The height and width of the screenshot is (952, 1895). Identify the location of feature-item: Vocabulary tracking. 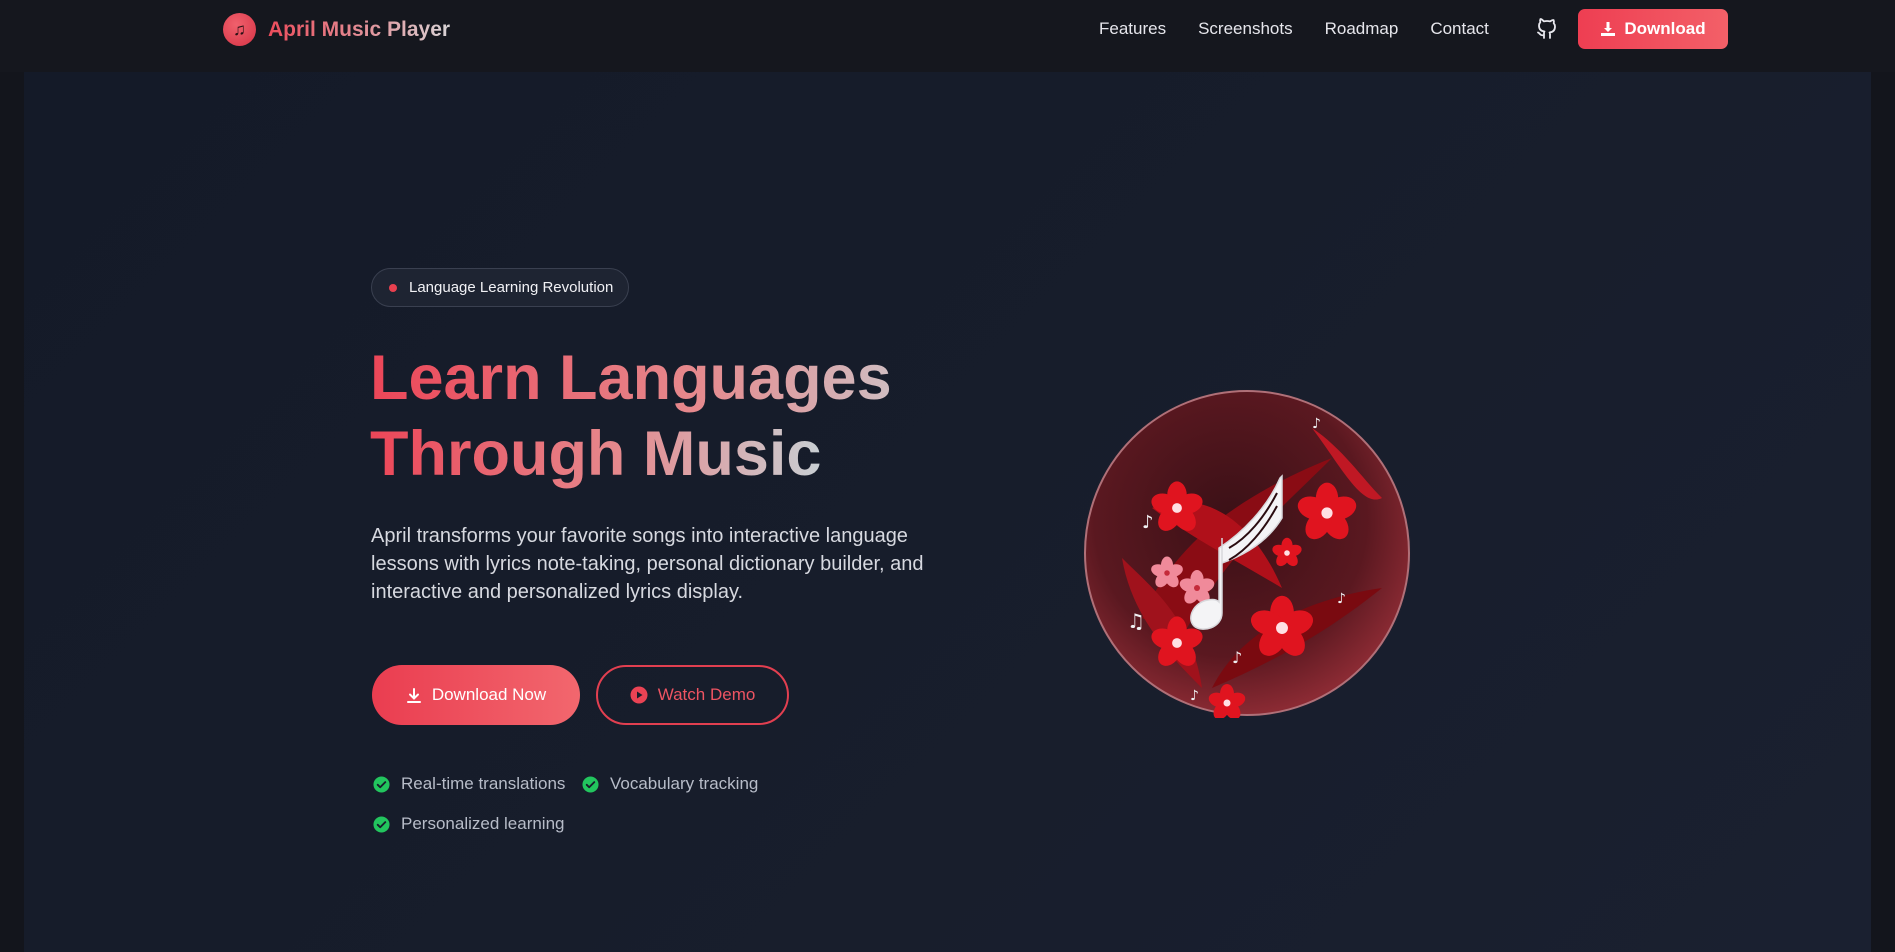
(670, 784).